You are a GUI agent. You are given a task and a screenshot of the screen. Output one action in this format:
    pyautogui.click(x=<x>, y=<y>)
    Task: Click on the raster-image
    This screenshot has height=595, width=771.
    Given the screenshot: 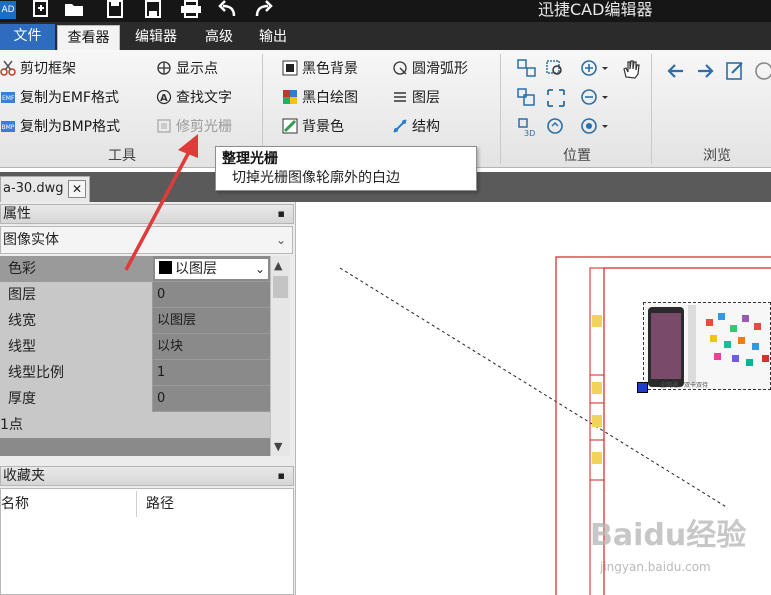 What is the action you would take?
    pyautogui.click(x=707, y=346)
    